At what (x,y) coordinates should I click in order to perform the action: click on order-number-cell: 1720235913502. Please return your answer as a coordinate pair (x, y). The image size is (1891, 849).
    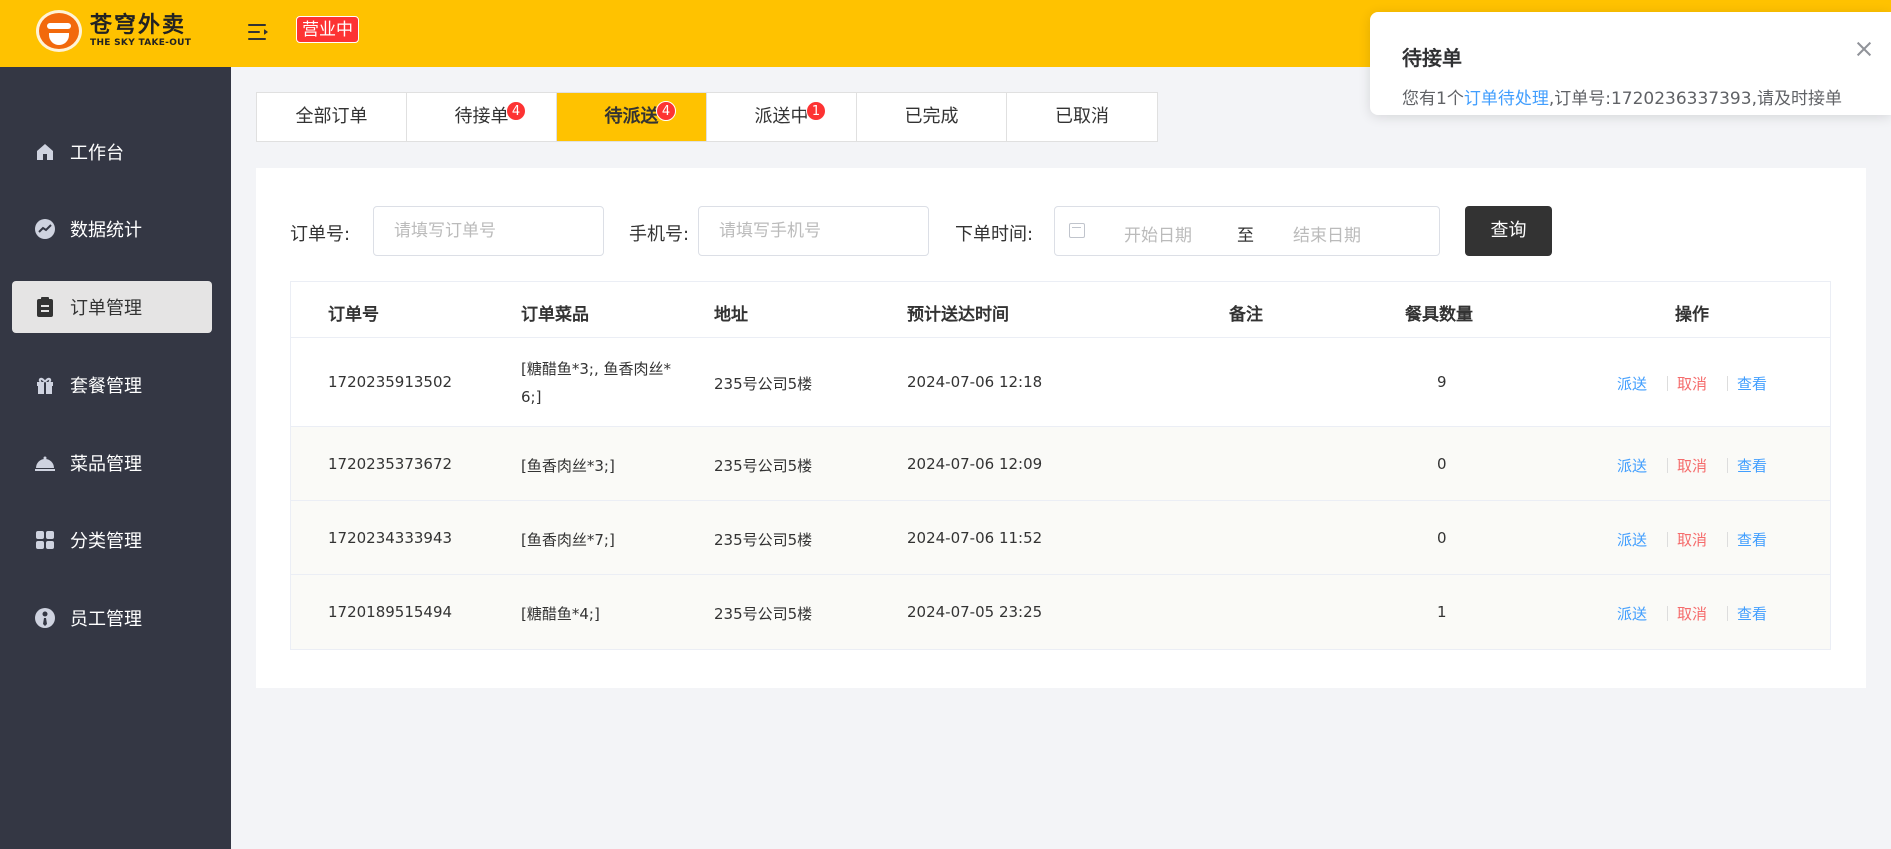
    Looking at the image, I should click on (390, 382).